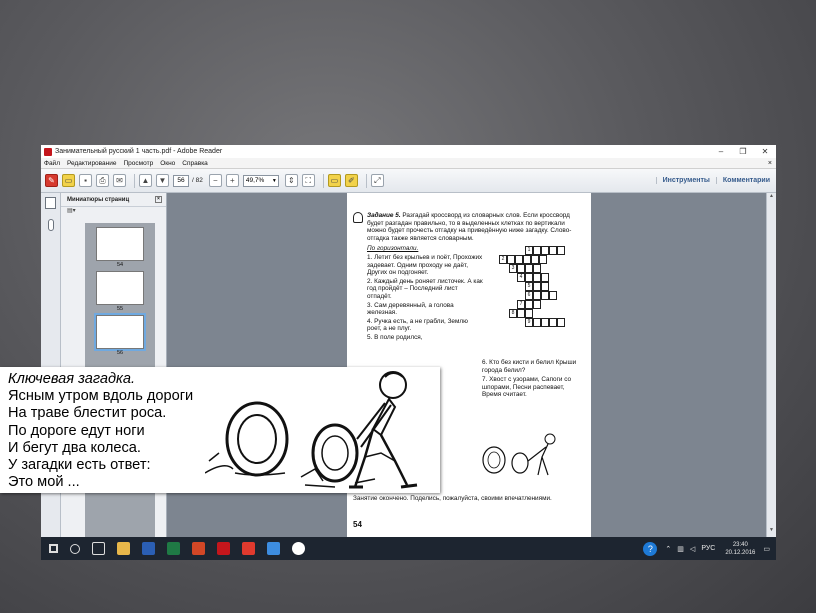 The height and width of the screenshot is (613, 816). I want to click on thumbnails-header: Миниатюры страниц ×, so click(113, 200).